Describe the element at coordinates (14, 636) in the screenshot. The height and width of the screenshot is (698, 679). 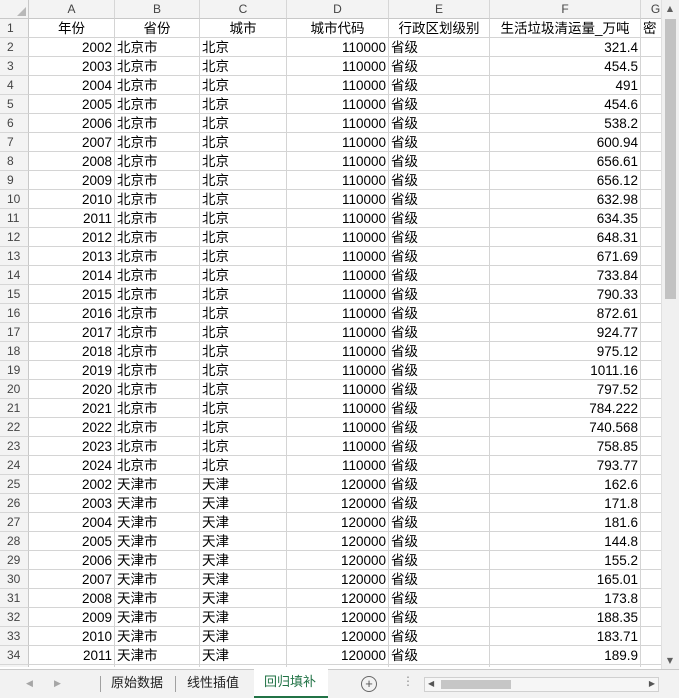
I see `row-number: 33` at that location.